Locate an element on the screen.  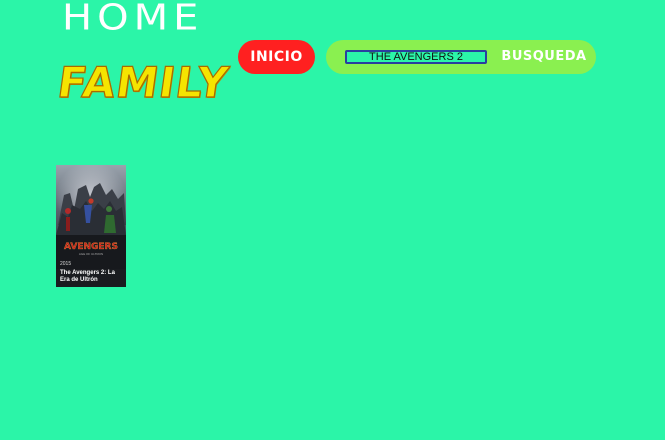
movie-title: The Avengers 2: La Era de Ultrón is located at coordinates (87, 276).